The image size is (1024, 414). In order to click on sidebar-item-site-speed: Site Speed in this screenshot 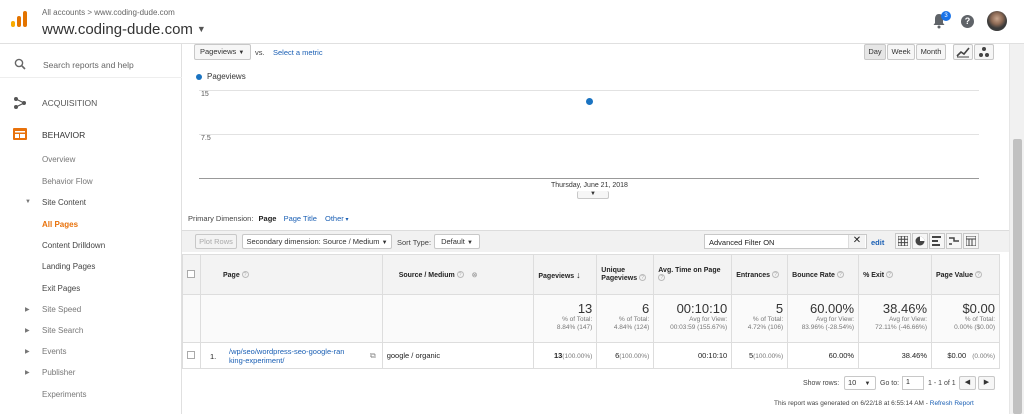, I will do `click(61, 309)`.